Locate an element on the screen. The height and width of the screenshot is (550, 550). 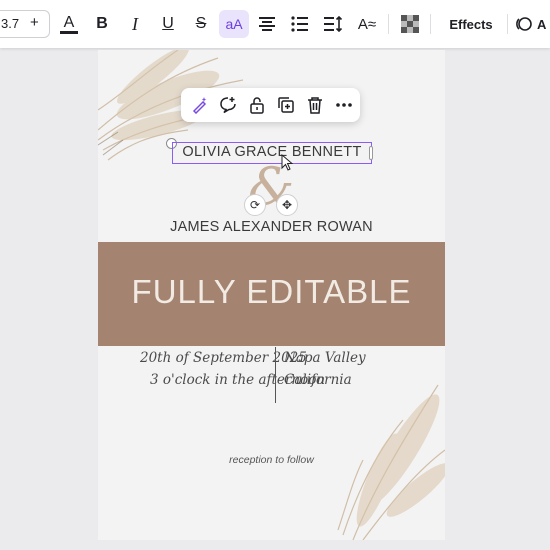
underline-button: U is located at coordinates (168, 24).